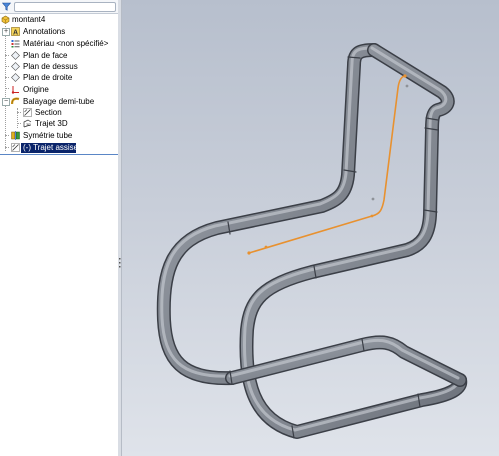 This screenshot has height=456, width=499. Describe the element at coordinates (48, 112) in the screenshot. I see `tree-item-label: Section` at that location.